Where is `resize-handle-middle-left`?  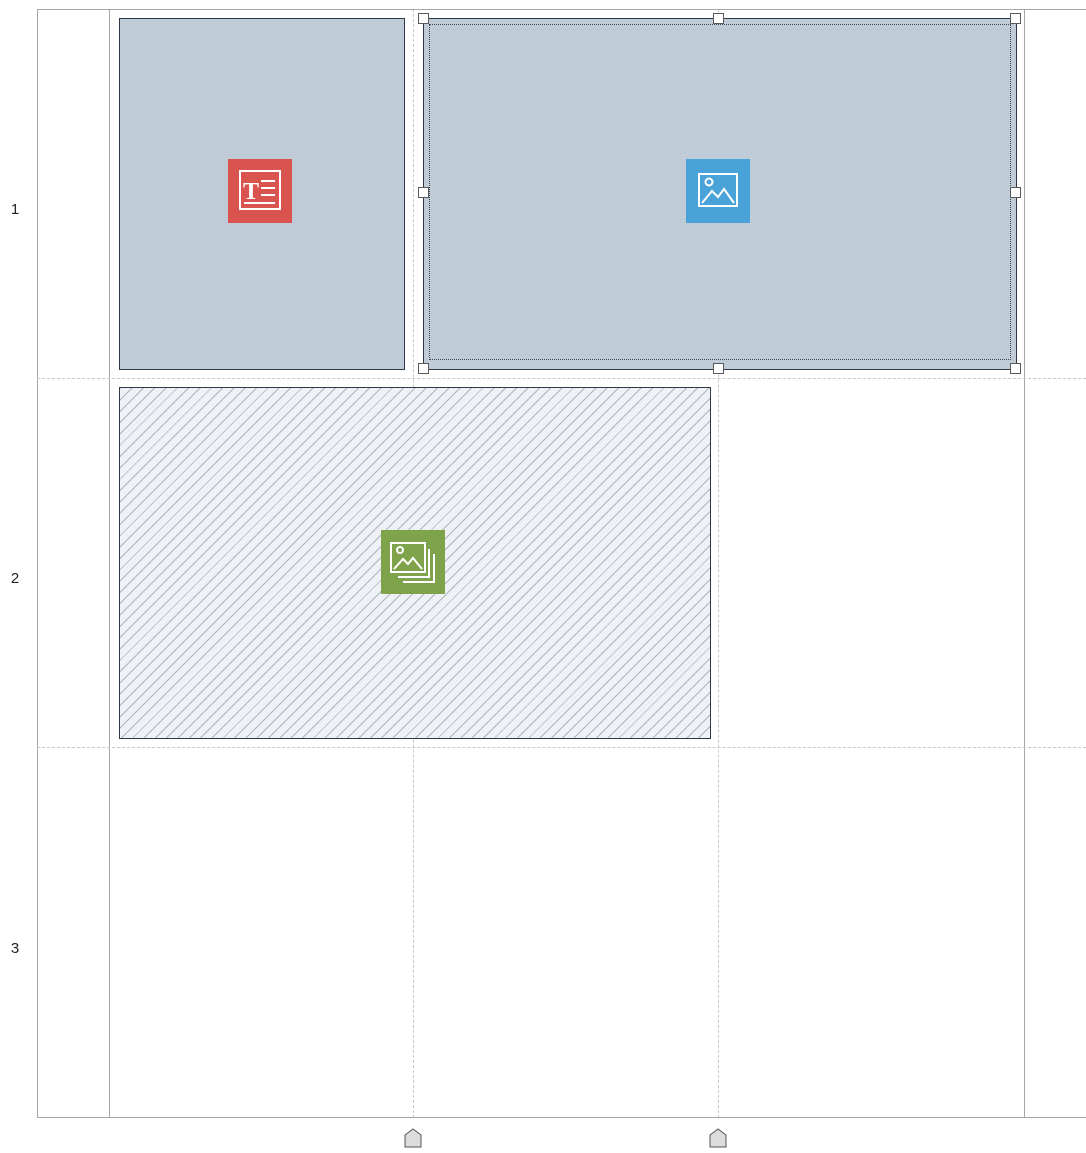
resize-handle-middle-left is located at coordinates (423, 192).